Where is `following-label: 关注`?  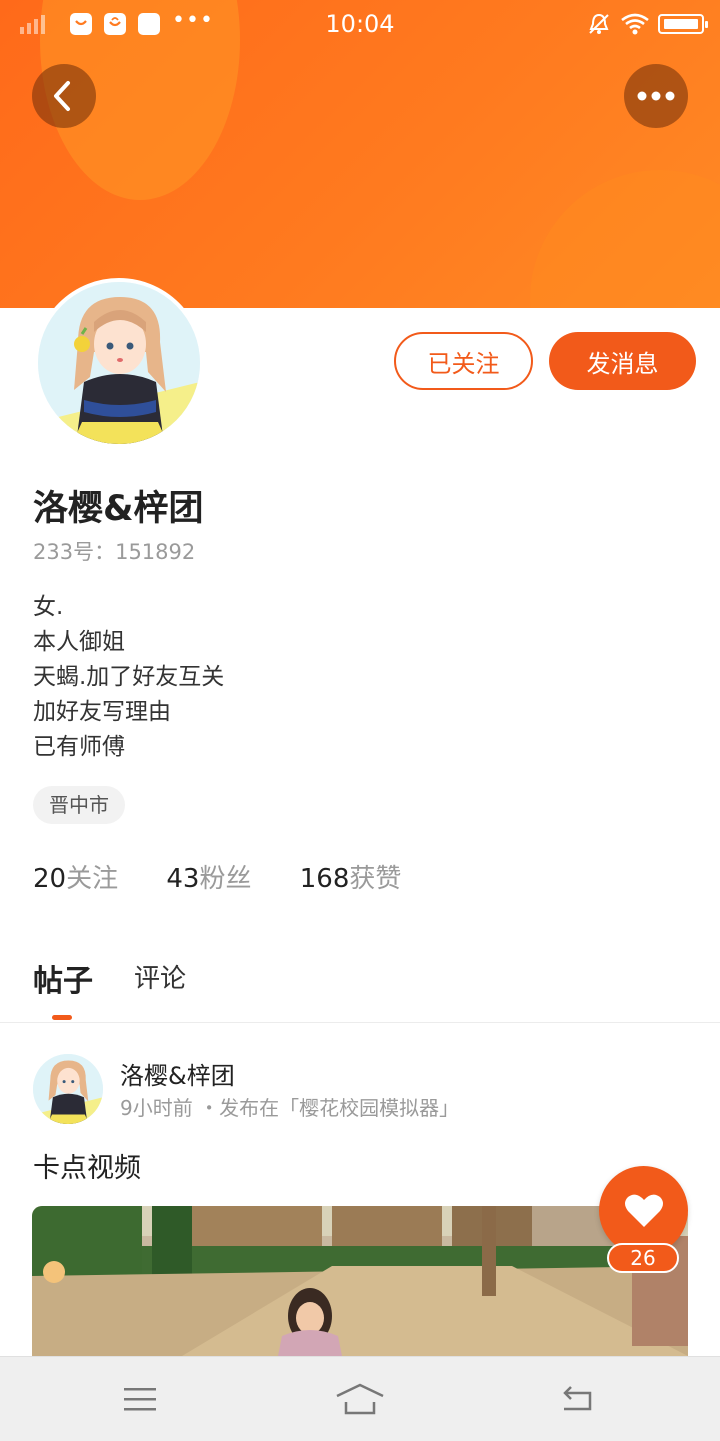 following-label: 关注 is located at coordinates (92, 879).